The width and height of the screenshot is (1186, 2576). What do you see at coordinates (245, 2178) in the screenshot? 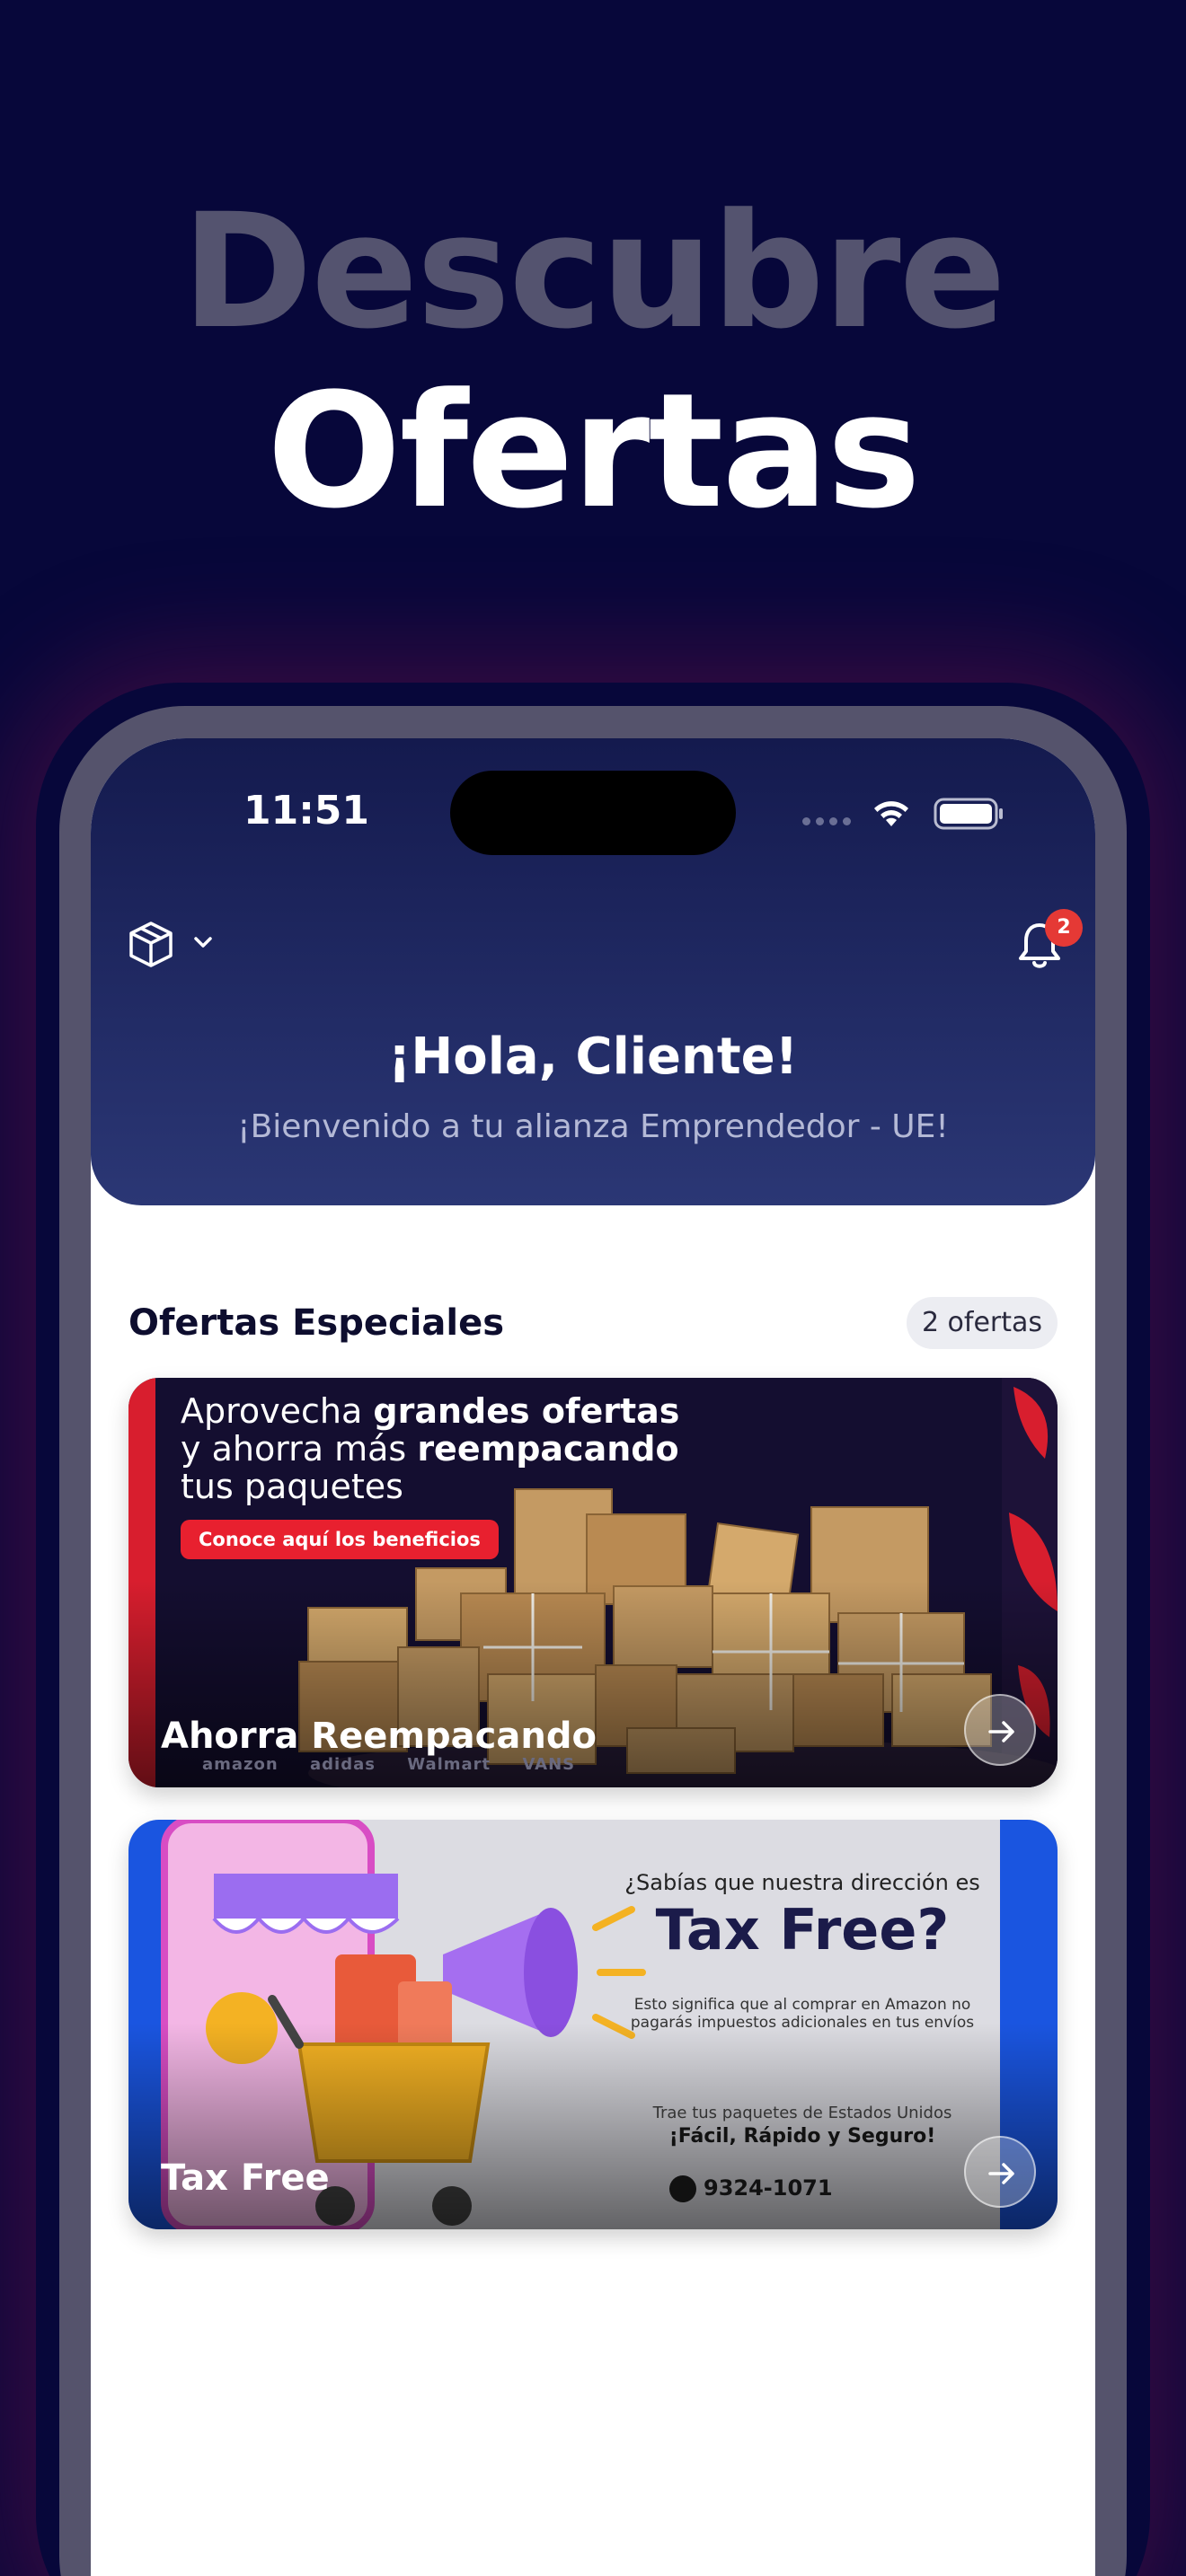
I see `card-title: Tax Free` at bounding box center [245, 2178].